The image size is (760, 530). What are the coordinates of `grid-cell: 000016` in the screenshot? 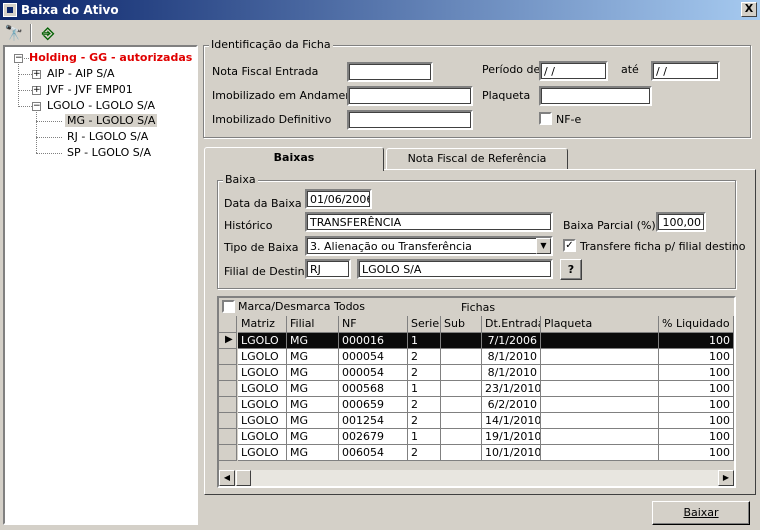 It's located at (373, 341).